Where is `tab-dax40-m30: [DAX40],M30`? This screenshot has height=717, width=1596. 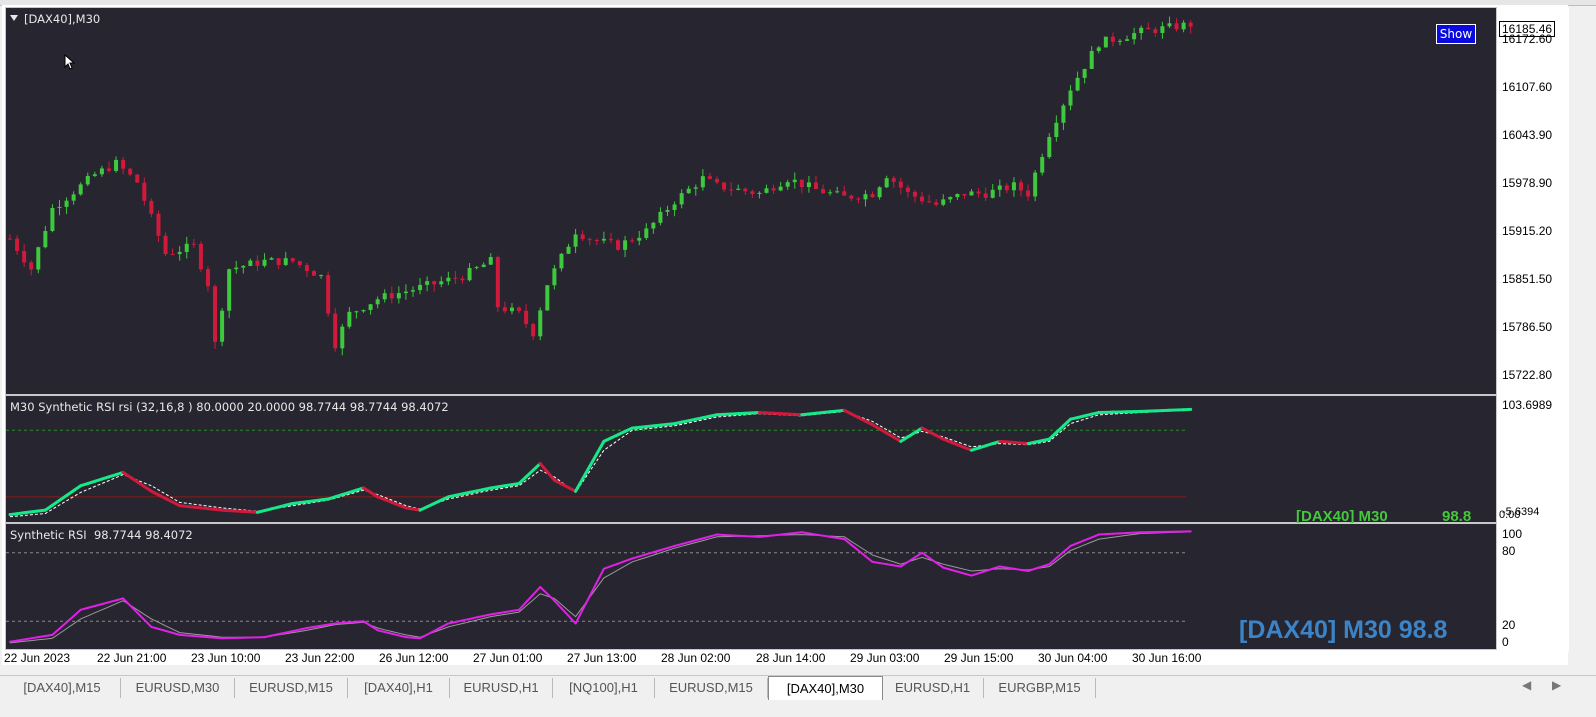 tab-dax40-m30: [DAX40],M30 is located at coordinates (825, 688).